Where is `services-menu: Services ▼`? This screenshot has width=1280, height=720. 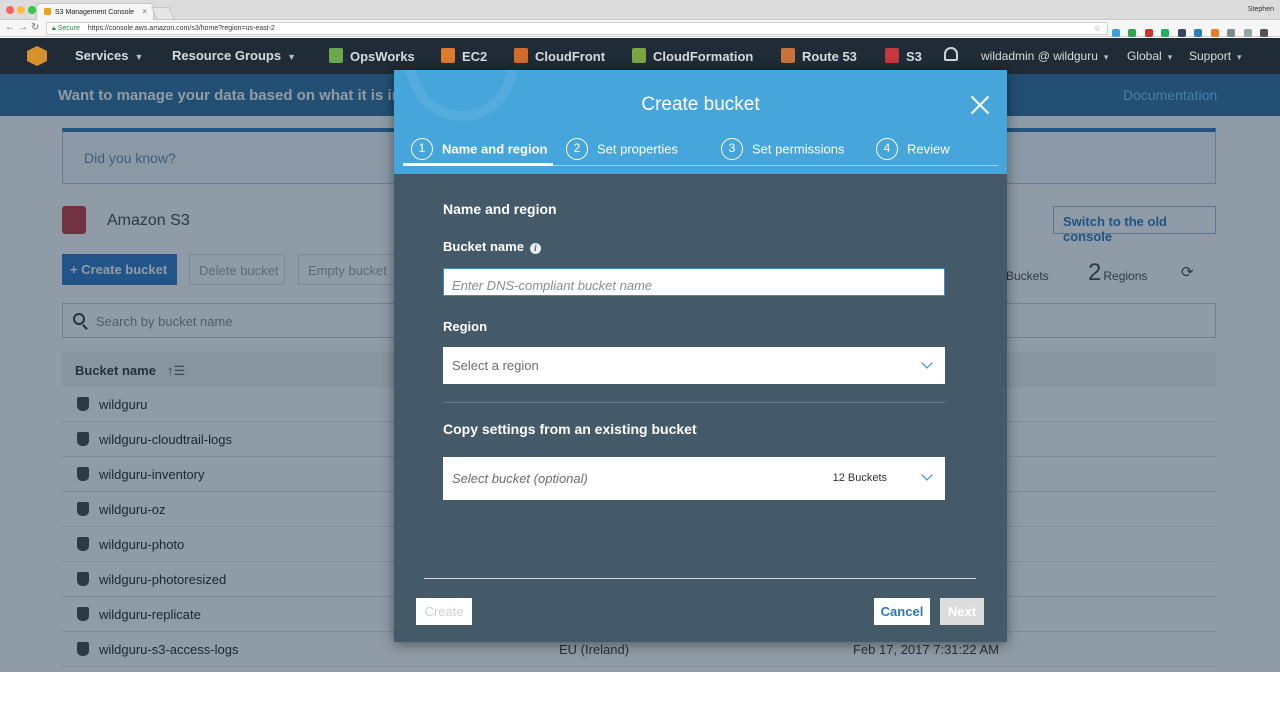 services-menu: Services ▼ is located at coordinates (109, 55).